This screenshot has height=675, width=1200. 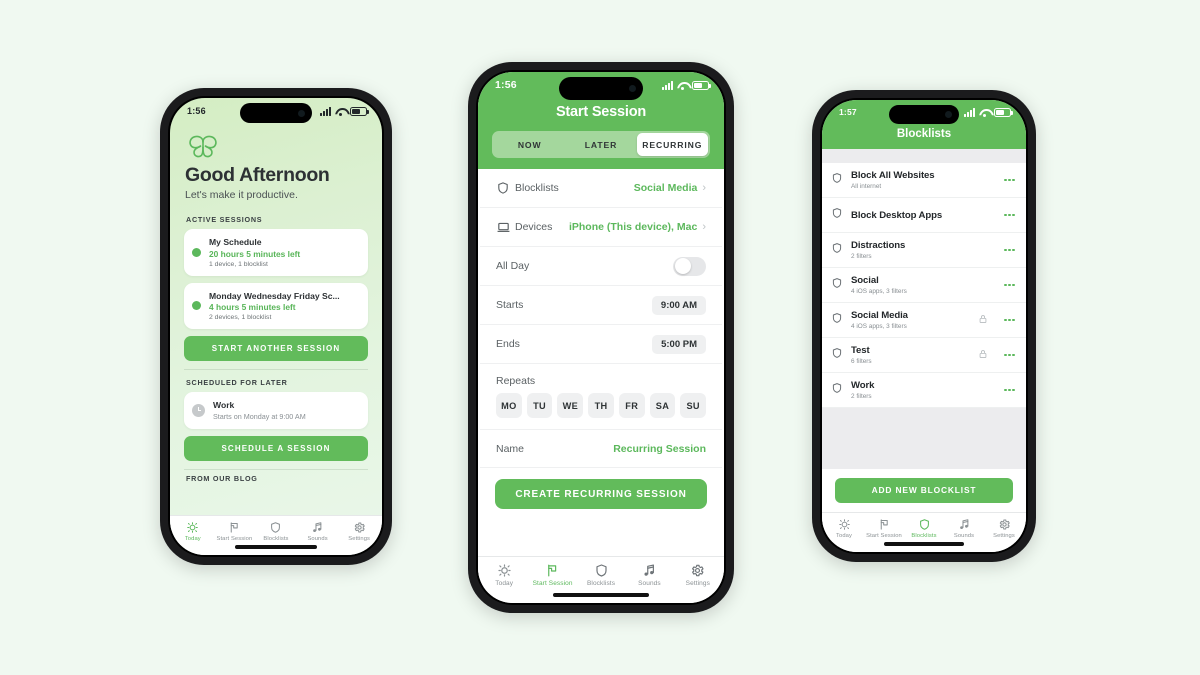 What do you see at coordinates (601, 266) in the screenshot?
I see `row-all-day: All Day` at bounding box center [601, 266].